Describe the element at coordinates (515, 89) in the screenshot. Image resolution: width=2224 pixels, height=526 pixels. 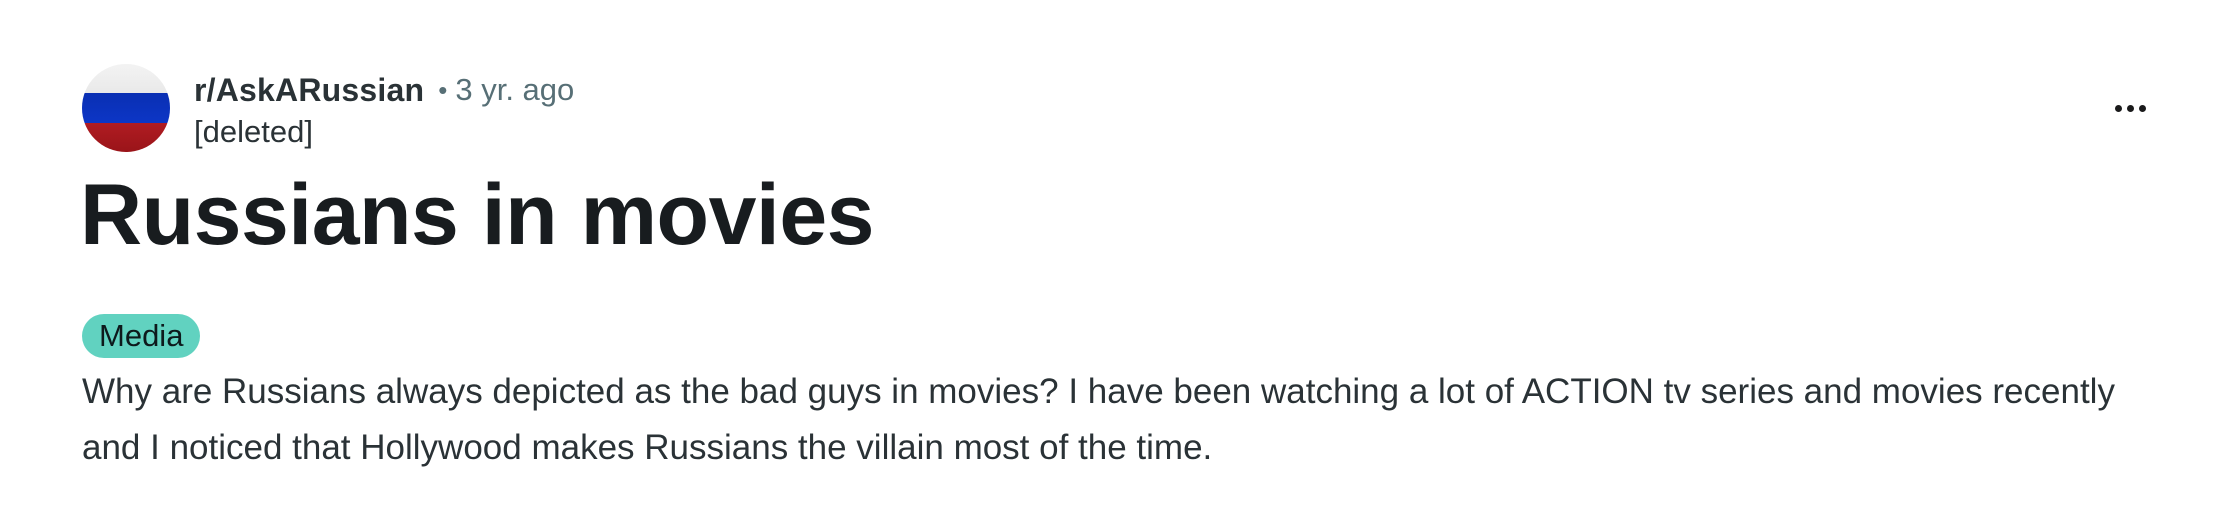
I see `post-timestamp: 3 yr. ago` at that location.